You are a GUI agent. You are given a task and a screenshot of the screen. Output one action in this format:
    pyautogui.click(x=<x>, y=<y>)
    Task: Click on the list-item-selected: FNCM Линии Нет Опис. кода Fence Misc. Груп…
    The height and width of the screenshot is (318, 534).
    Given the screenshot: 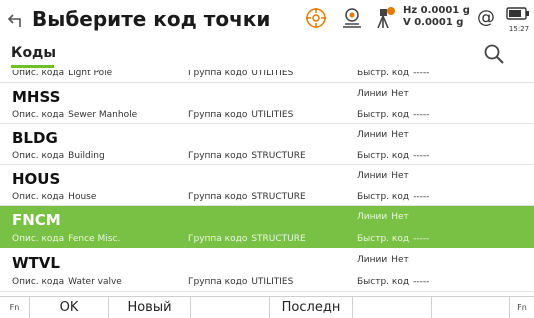 What is the action you would take?
    pyautogui.click(x=267, y=227)
    